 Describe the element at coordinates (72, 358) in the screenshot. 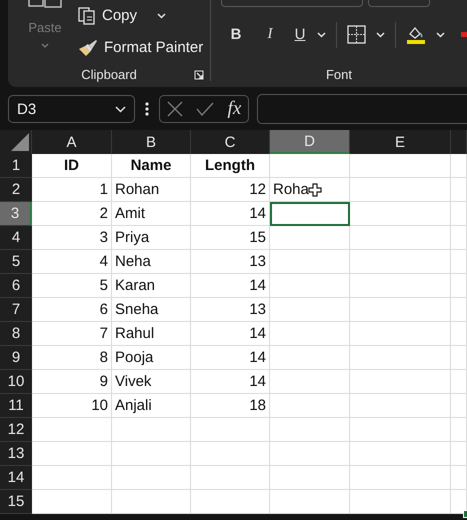

I see `table-cell: 8` at that location.